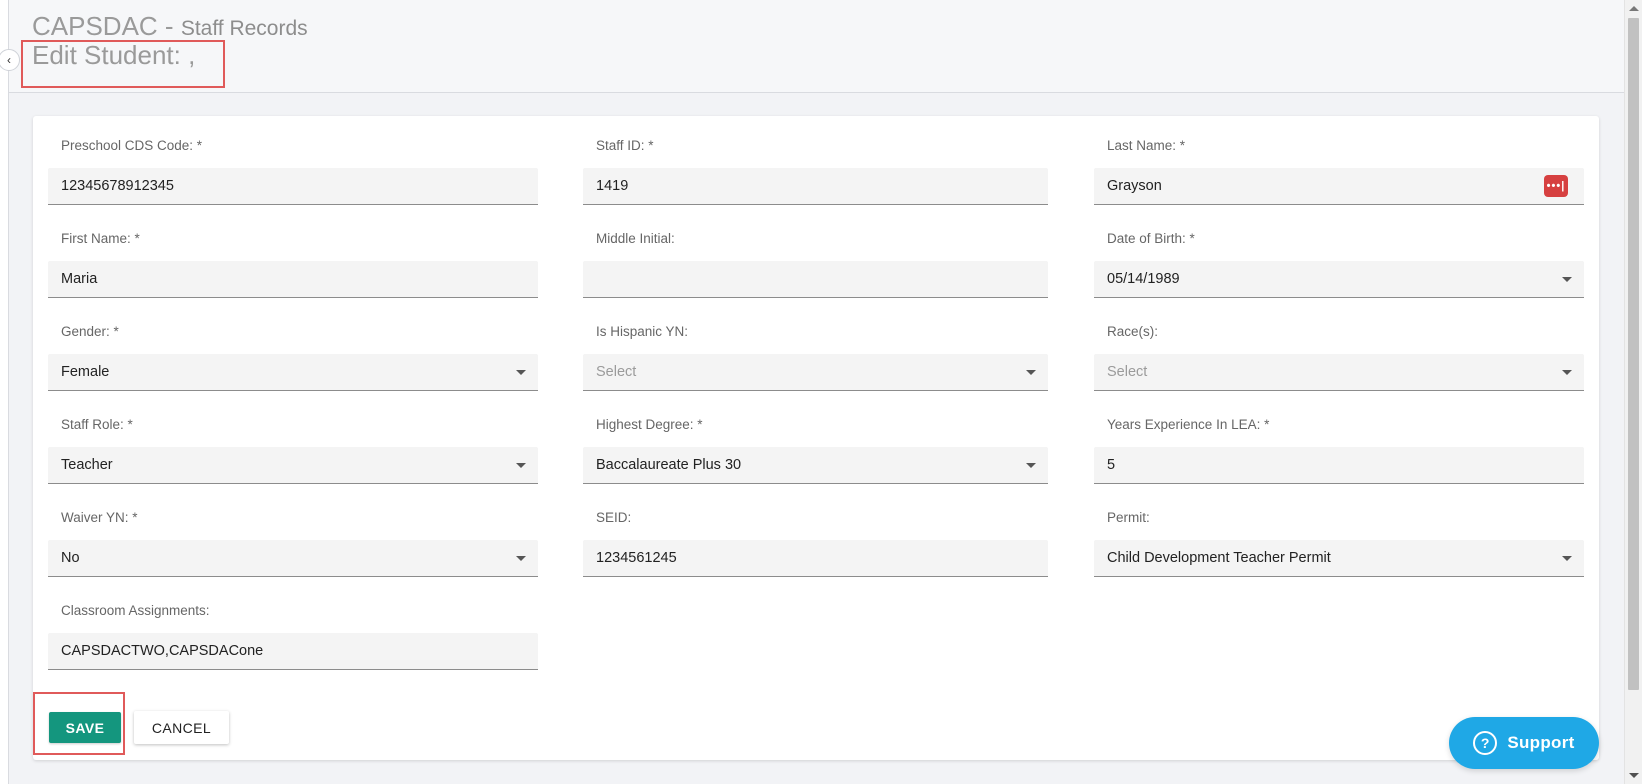  What do you see at coordinates (1634, 8) in the screenshot?
I see `scroll-up-arrow-icon` at bounding box center [1634, 8].